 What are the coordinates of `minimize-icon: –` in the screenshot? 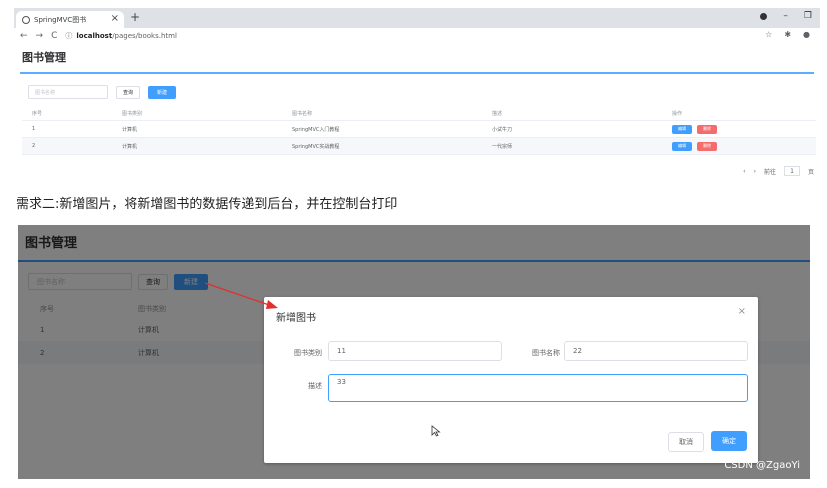 It's located at (785, 16).